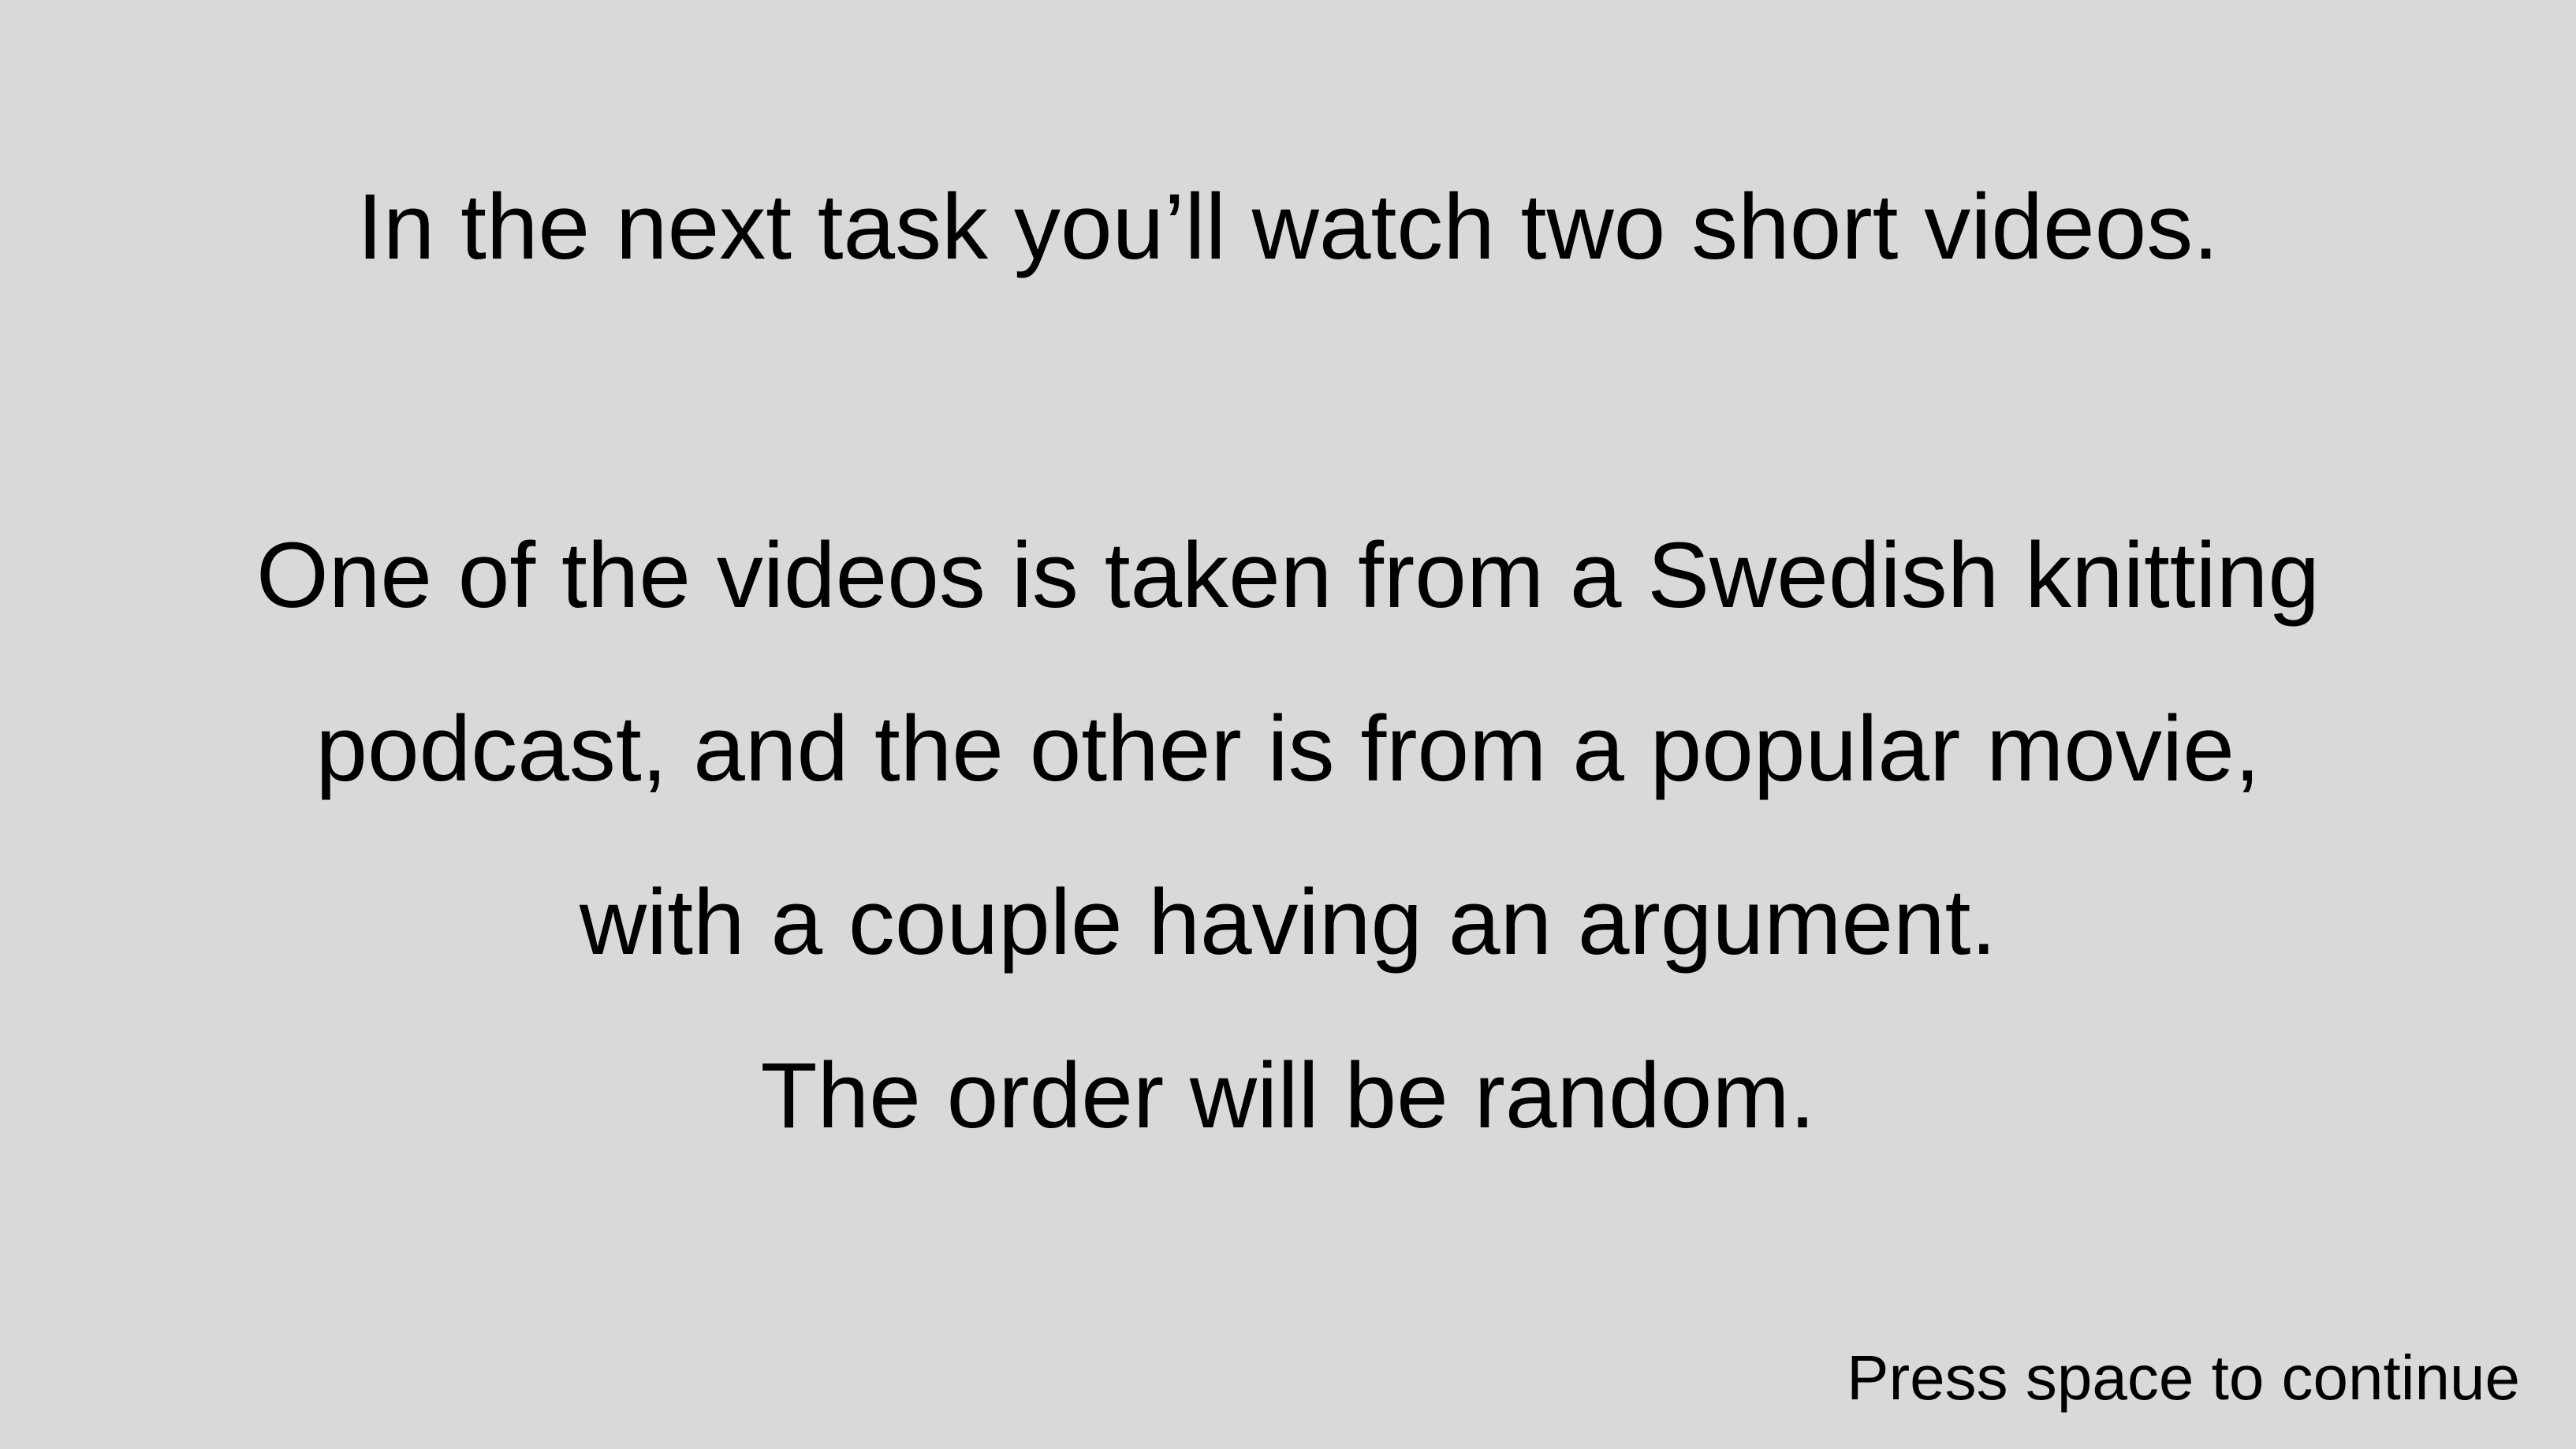  What do you see at coordinates (1288, 922) in the screenshot?
I see `body-line-3: with a couple having an argument.` at bounding box center [1288, 922].